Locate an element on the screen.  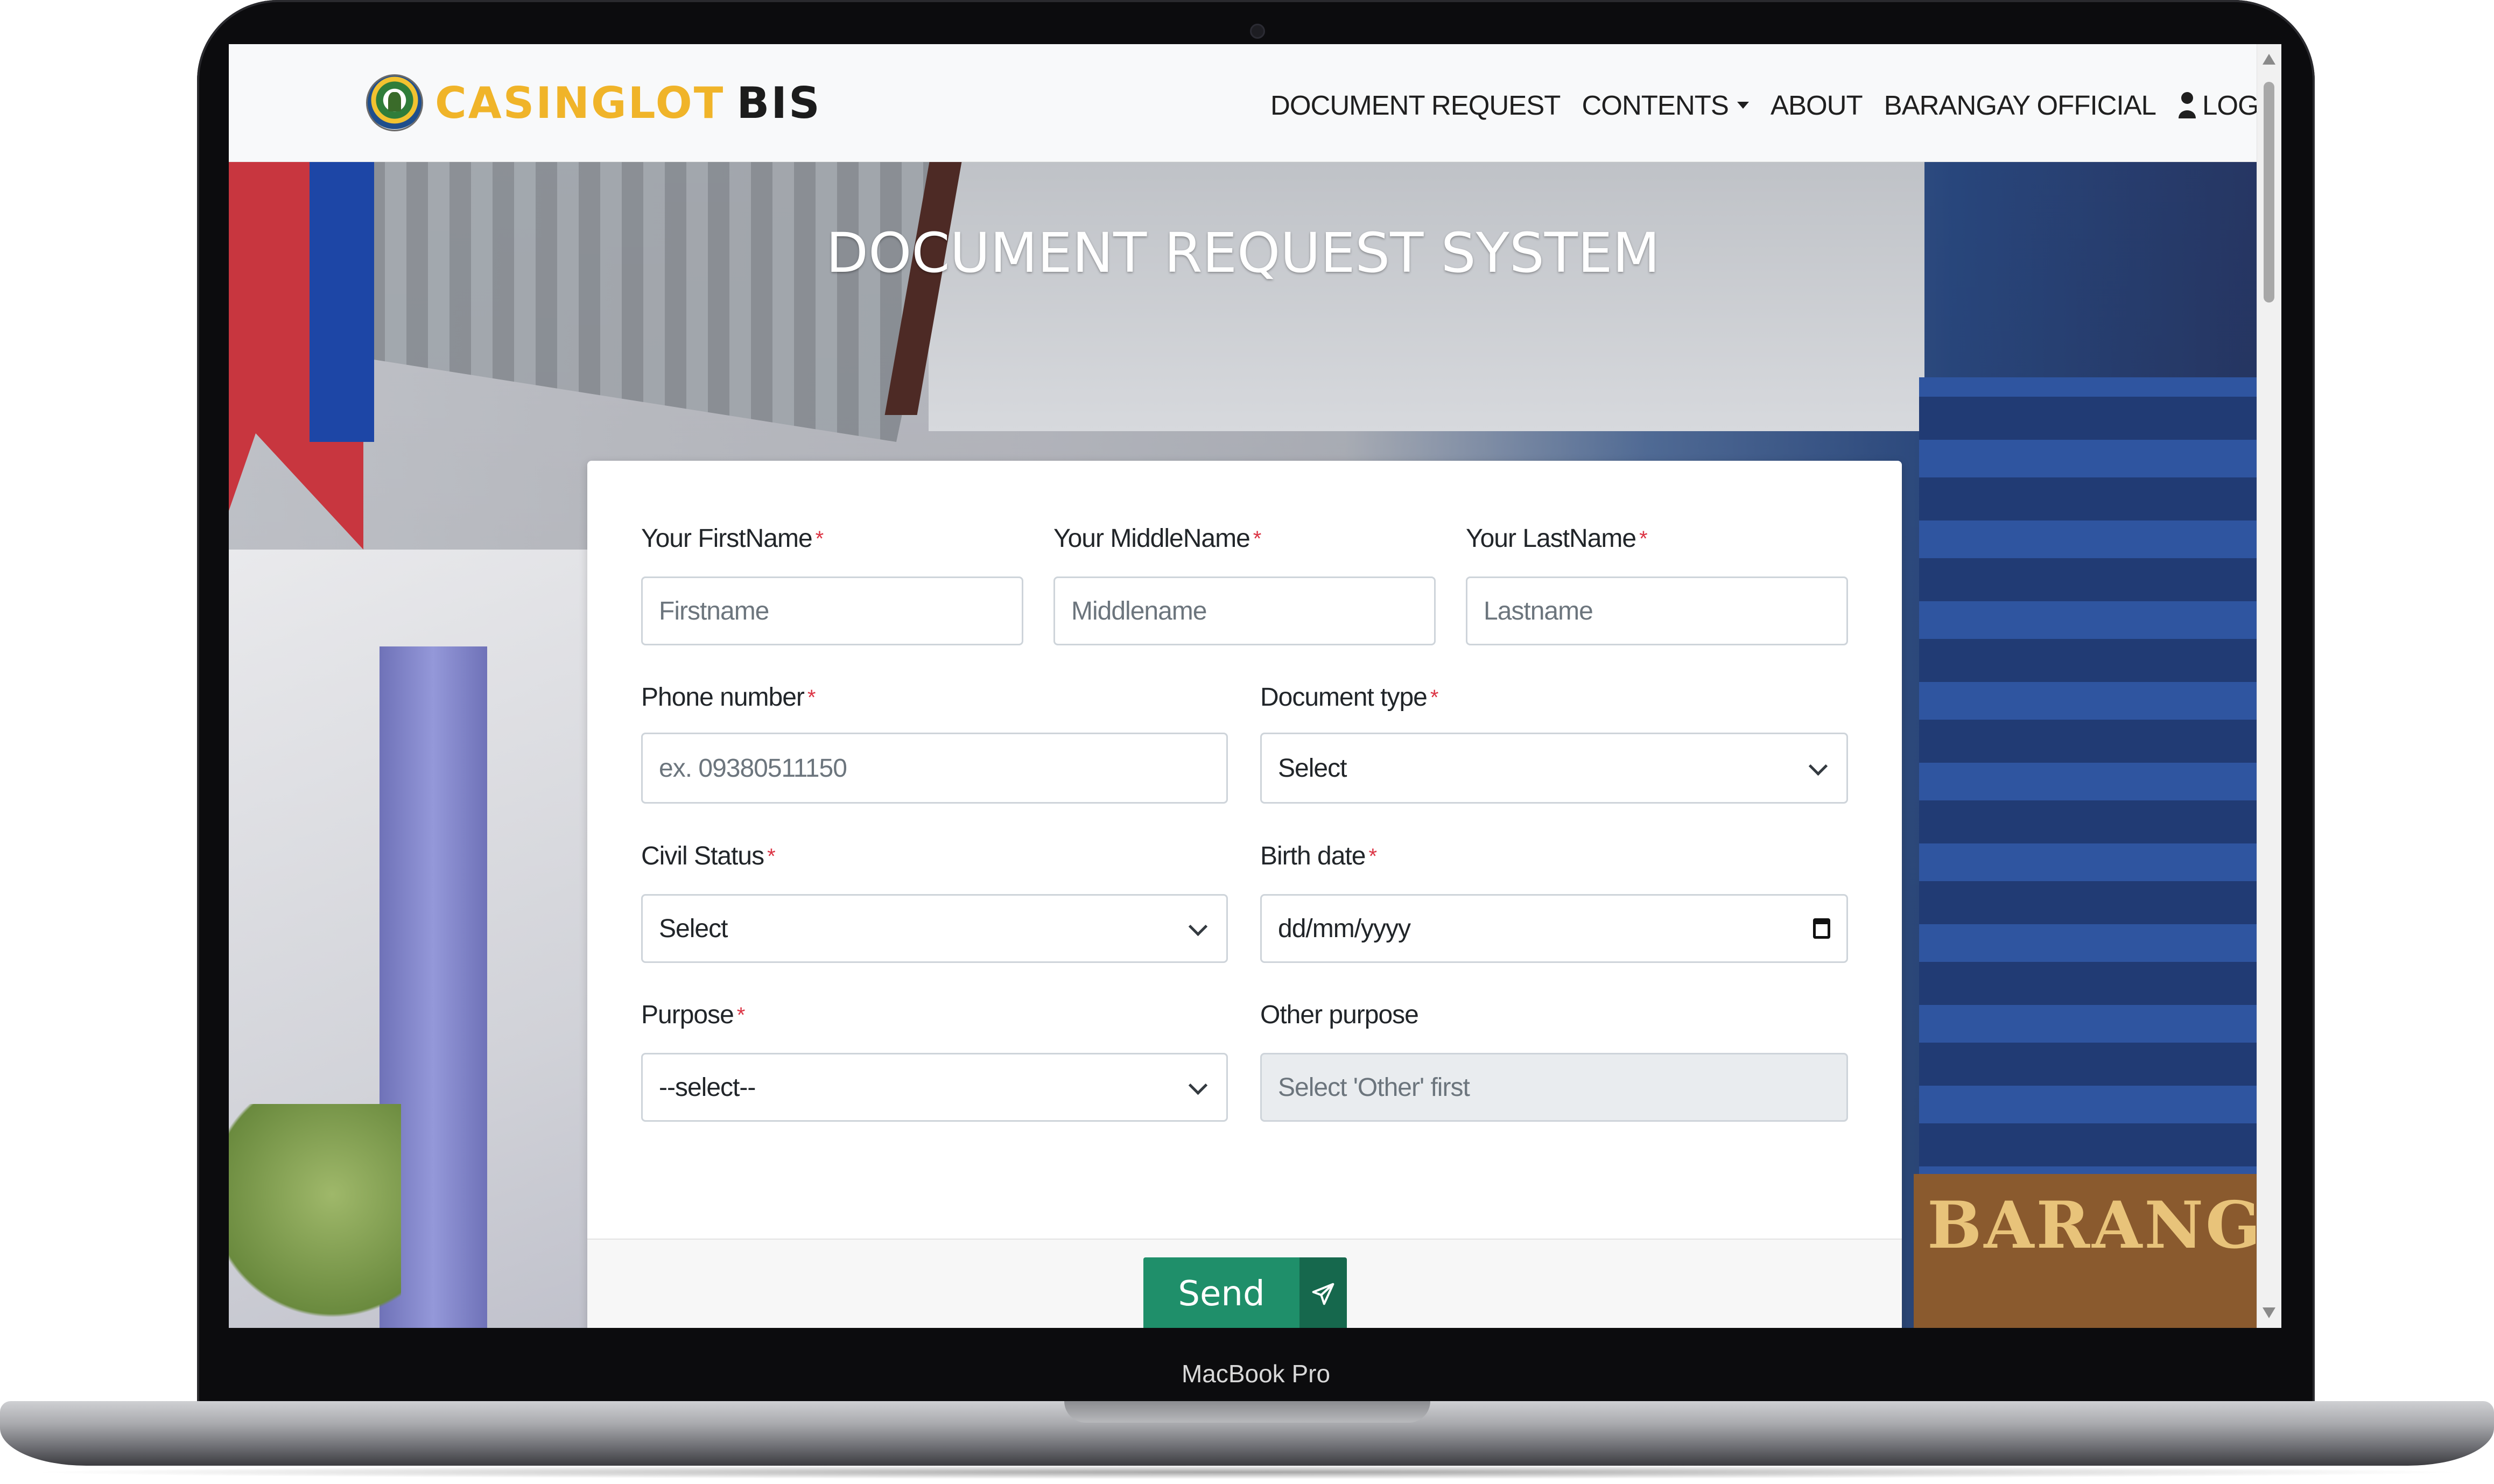
hero-flag-blue is located at coordinates (342, 302).